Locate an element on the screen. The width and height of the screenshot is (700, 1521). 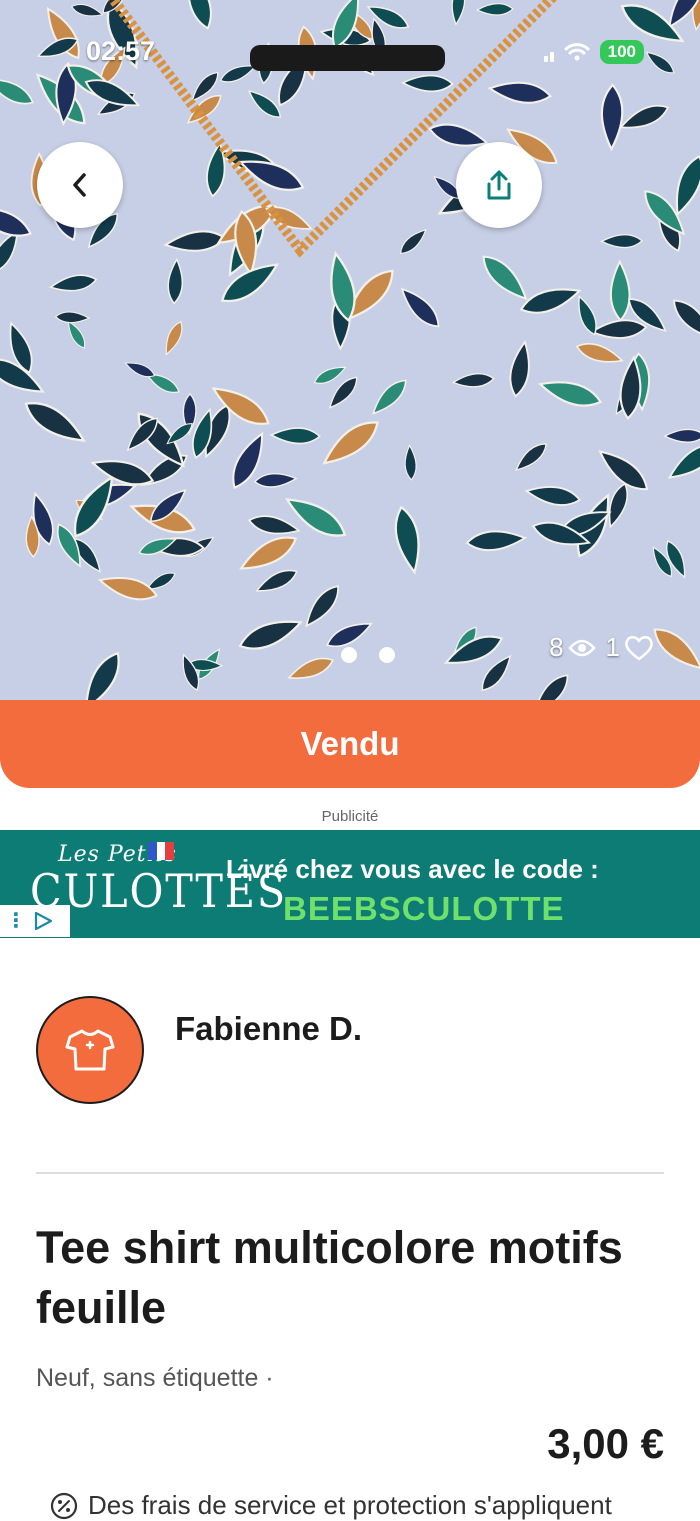
views-value: 8 is located at coordinates (556, 647).